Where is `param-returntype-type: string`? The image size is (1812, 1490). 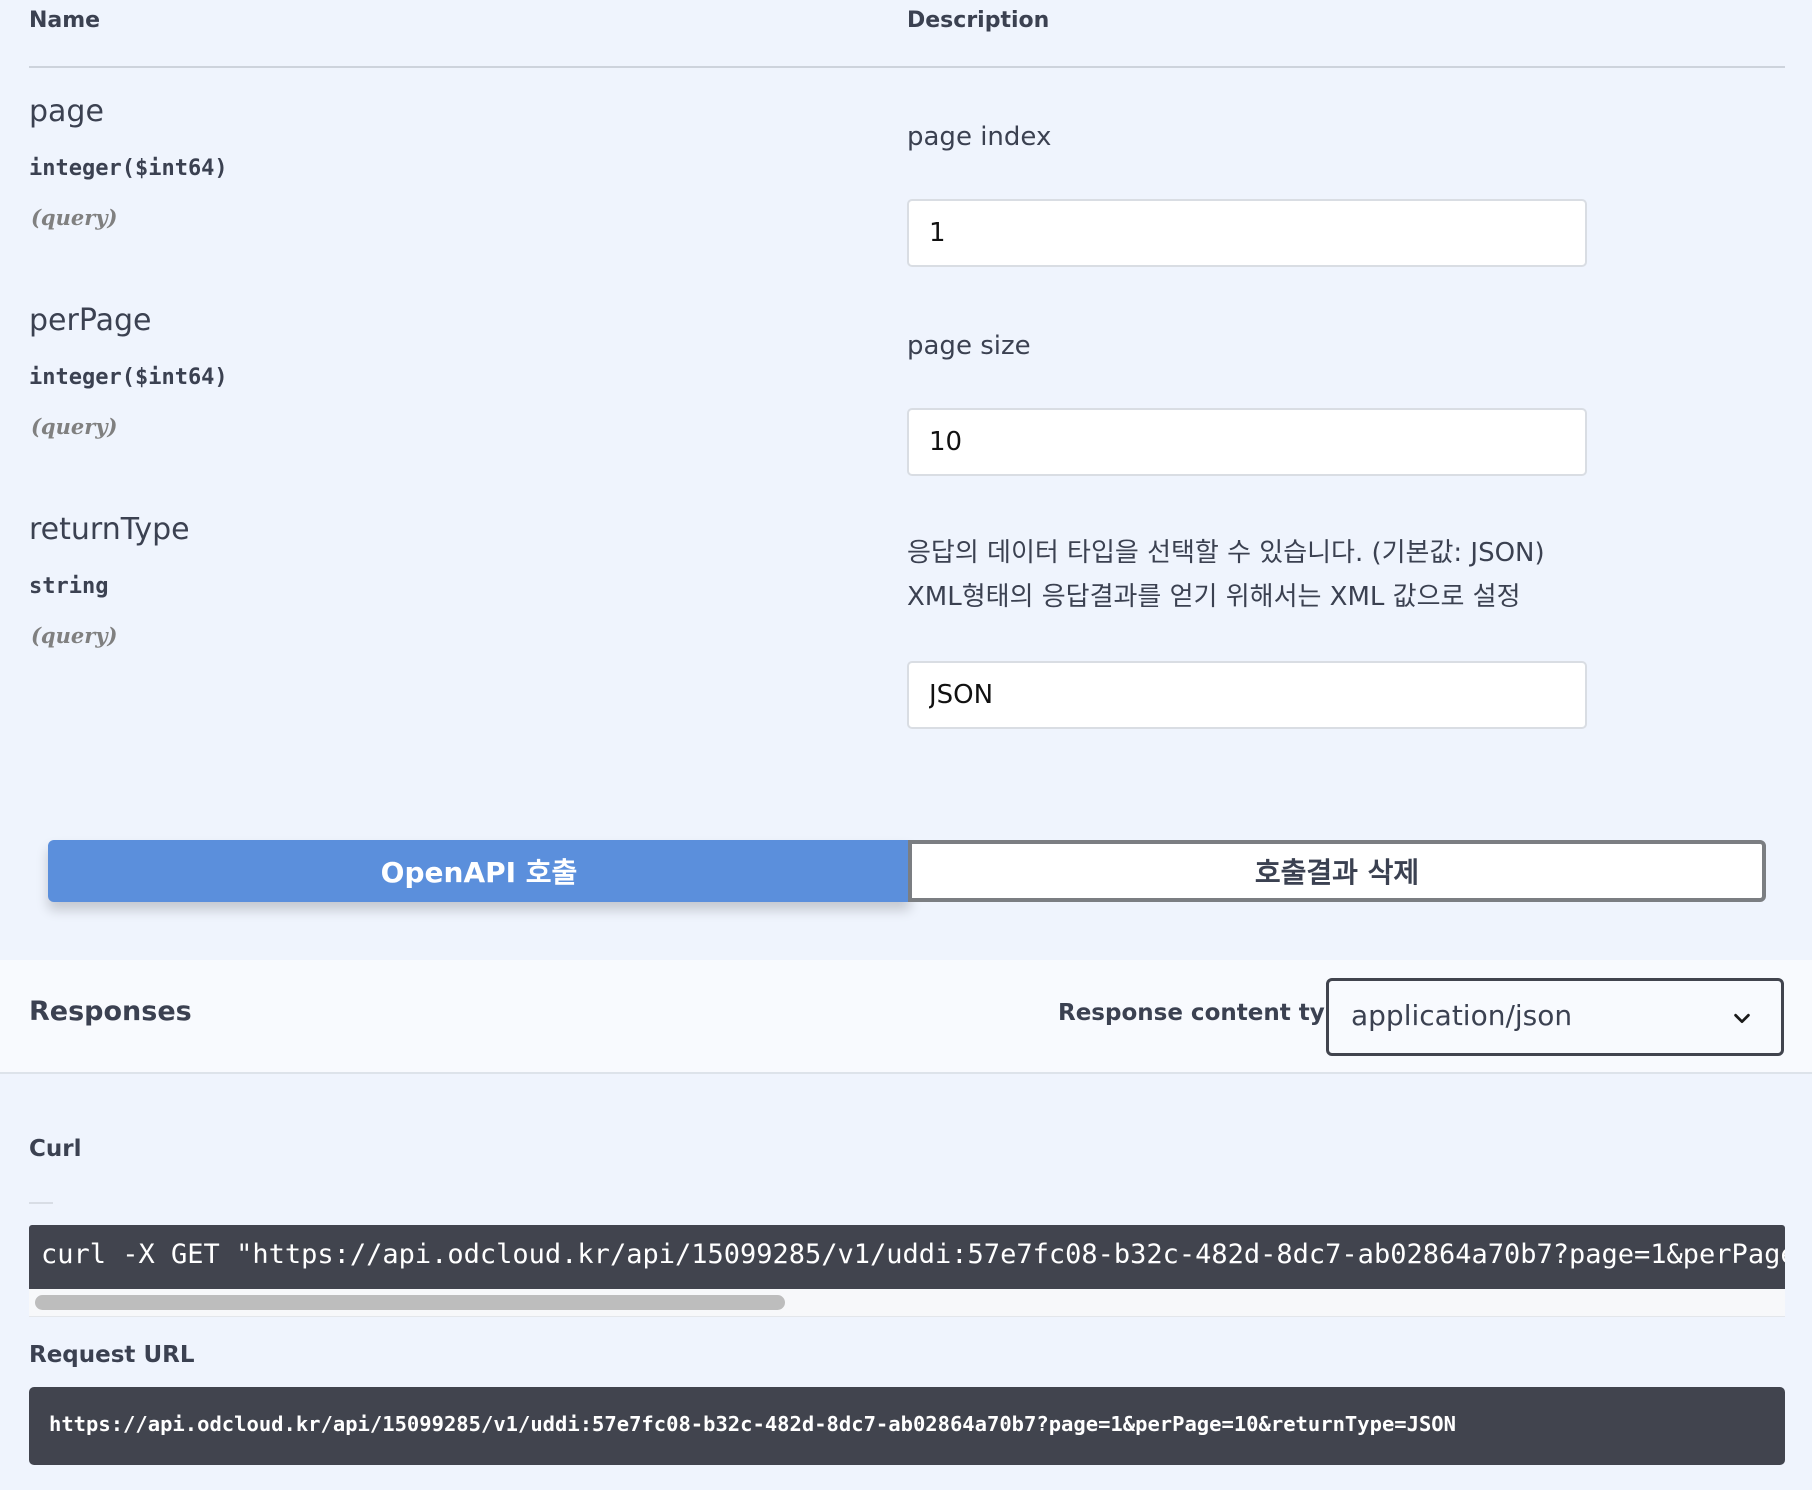
param-returntype-type: string is located at coordinates (69, 586).